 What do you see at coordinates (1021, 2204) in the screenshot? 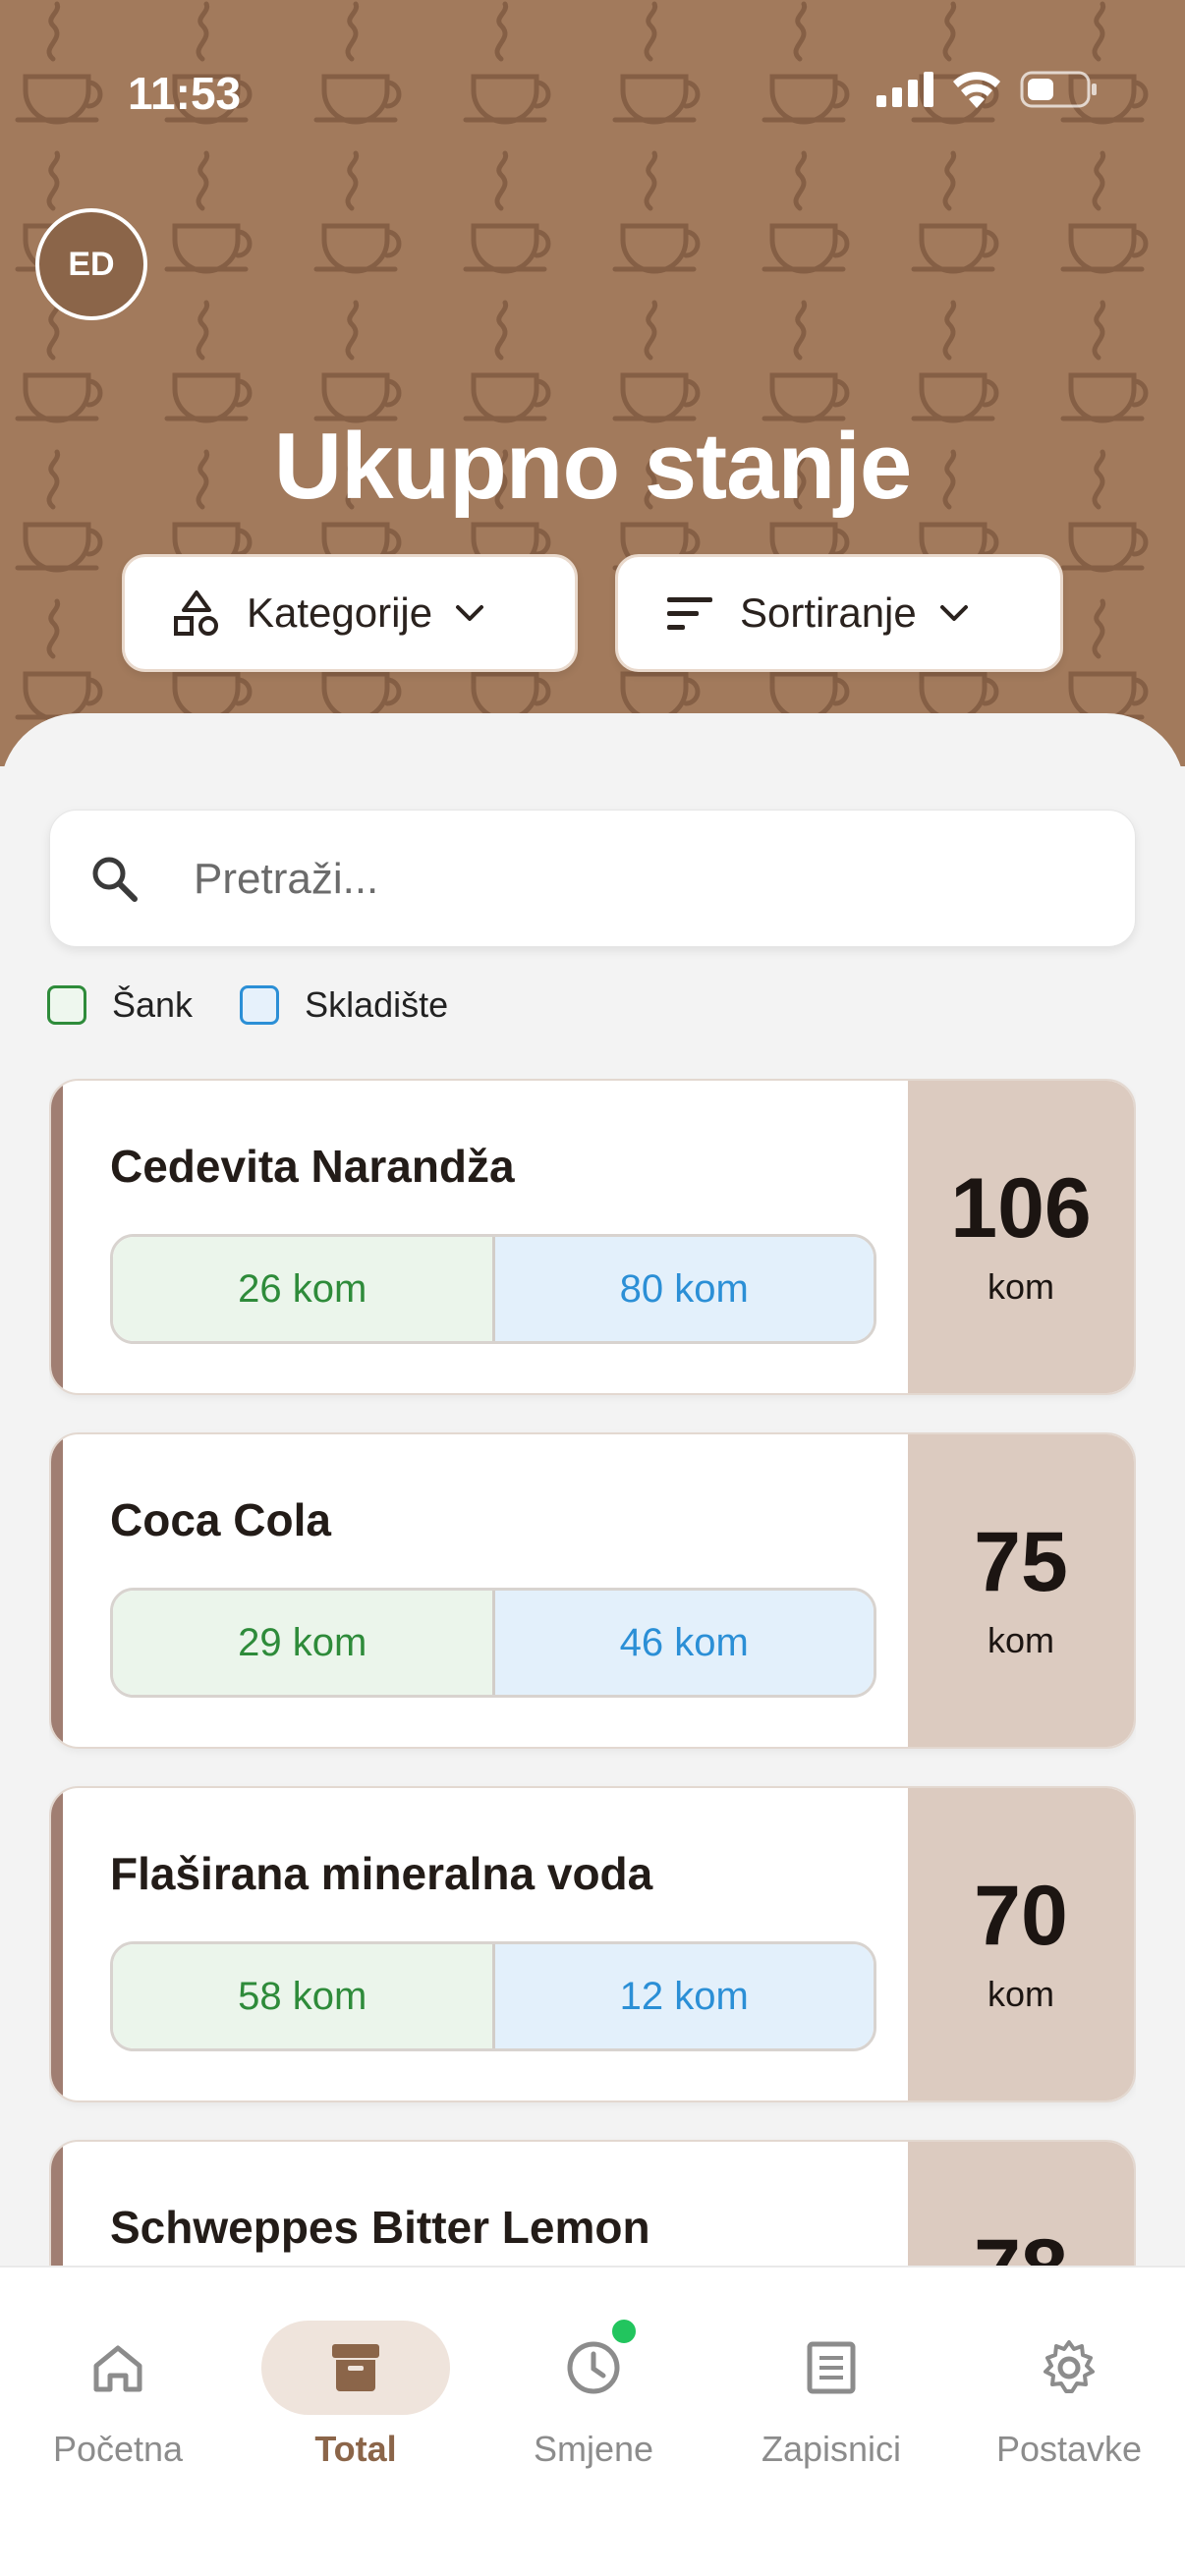
I see `total-quantity-box: 78 kom` at bounding box center [1021, 2204].